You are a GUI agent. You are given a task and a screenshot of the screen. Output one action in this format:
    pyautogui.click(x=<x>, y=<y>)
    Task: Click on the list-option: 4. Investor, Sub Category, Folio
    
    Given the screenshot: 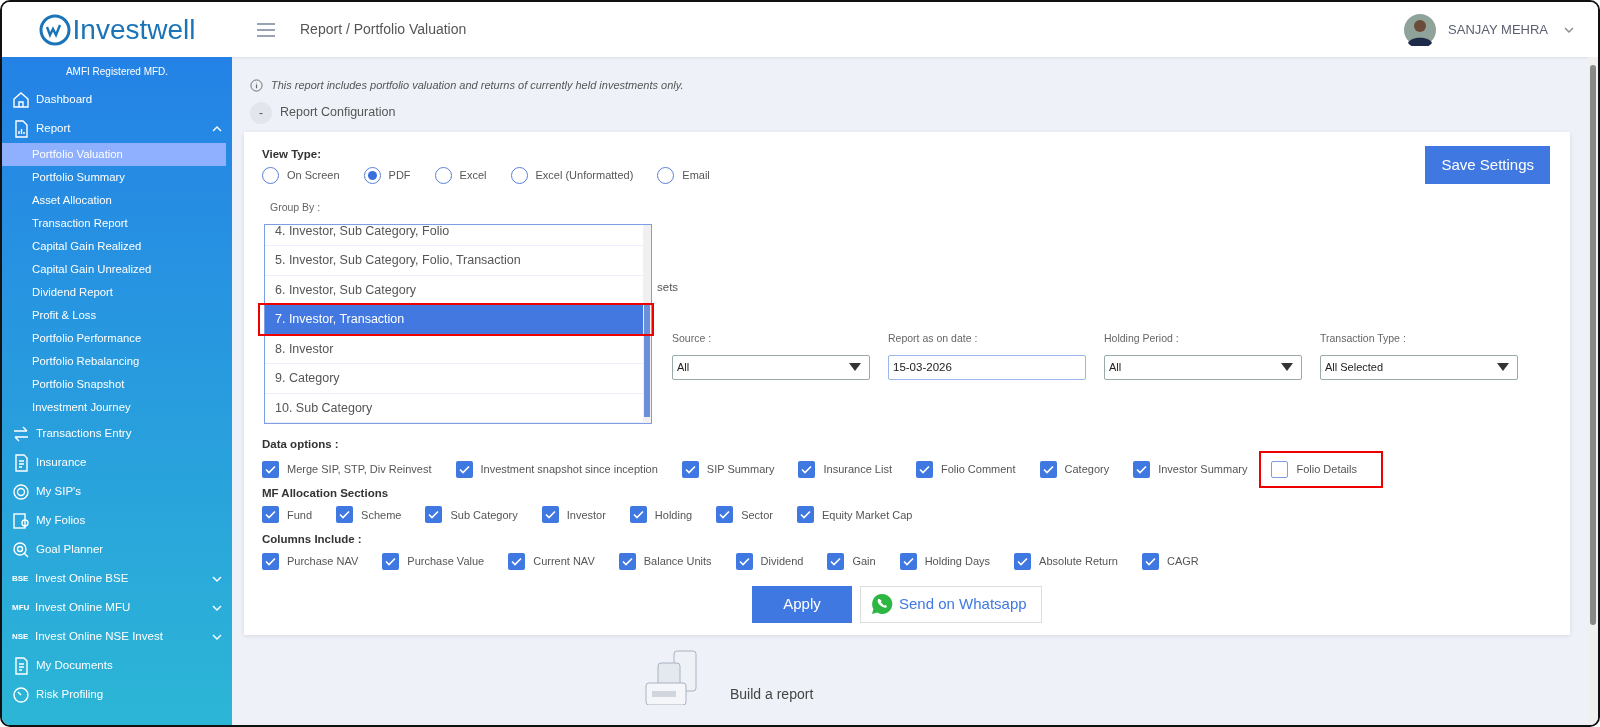 What is the action you would take?
    pyautogui.click(x=454, y=235)
    